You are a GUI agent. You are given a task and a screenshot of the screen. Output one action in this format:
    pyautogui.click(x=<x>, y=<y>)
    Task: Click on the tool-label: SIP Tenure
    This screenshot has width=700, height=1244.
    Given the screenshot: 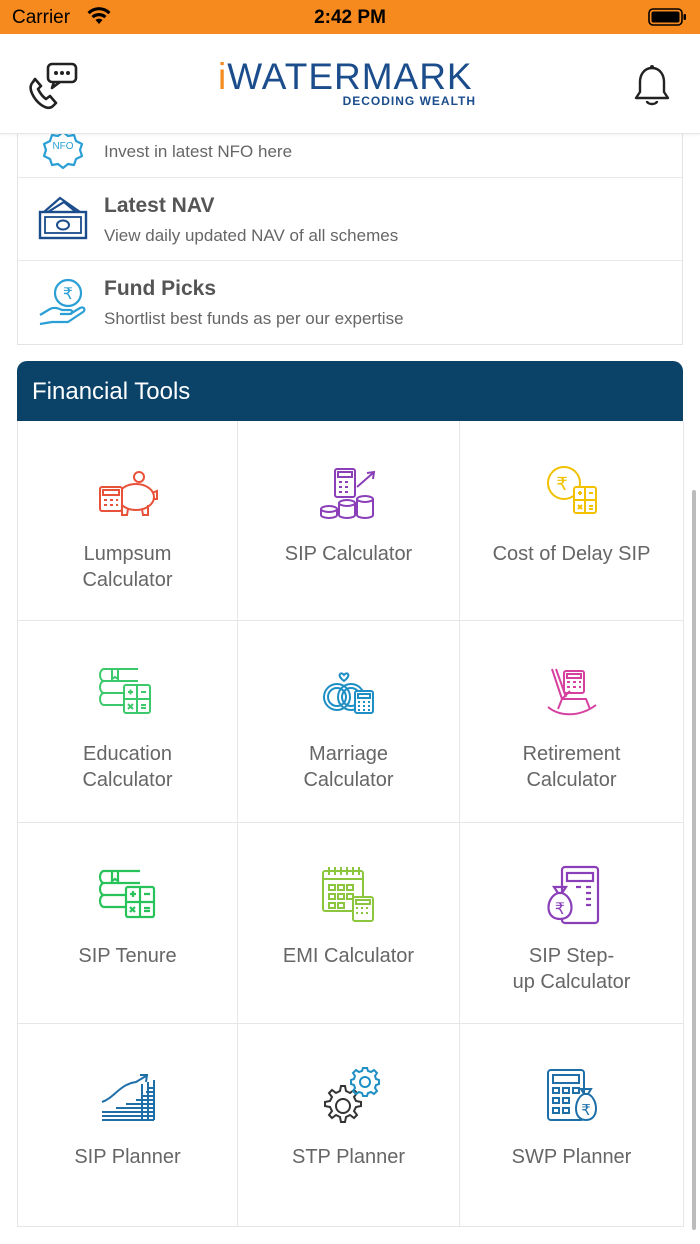 What is the action you would take?
    pyautogui.click(x=127, y=956)
    